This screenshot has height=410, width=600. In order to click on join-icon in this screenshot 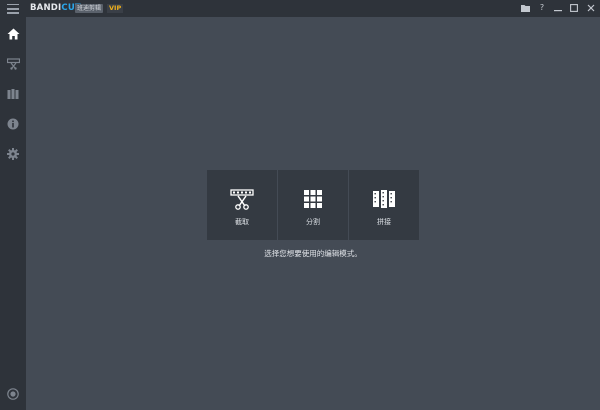, I will do `click(384, 199)`.